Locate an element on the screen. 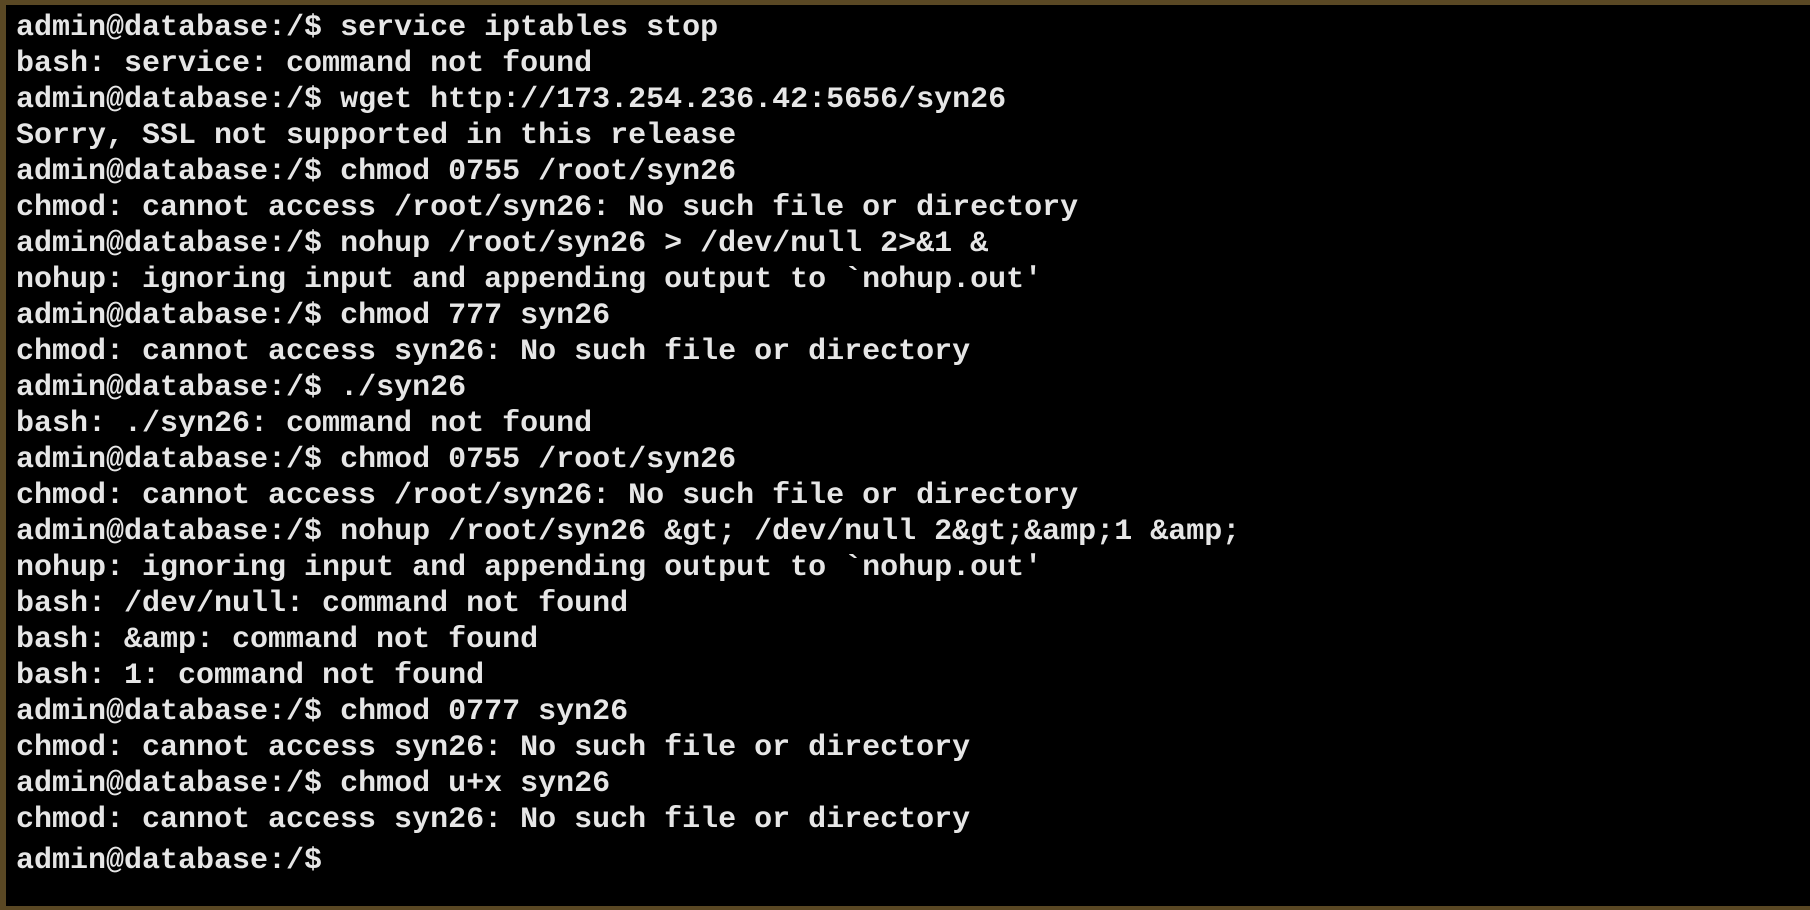  output-line: bash: /dev/null: command not found is located at coordinates (322, 604).